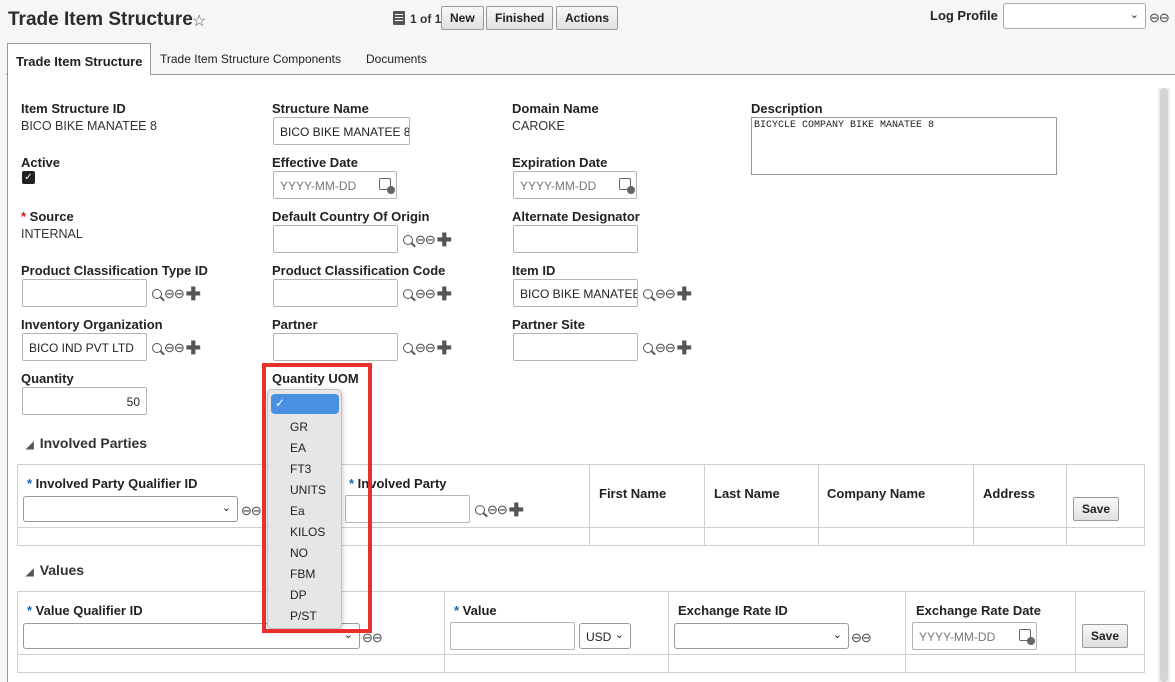 Image resolution: width=1175 pixels, height=682 pixels. Describe the element at coordinates (250, 59) in the screenshot. I see `tab-components: Trade Item Structure Components` at that location.